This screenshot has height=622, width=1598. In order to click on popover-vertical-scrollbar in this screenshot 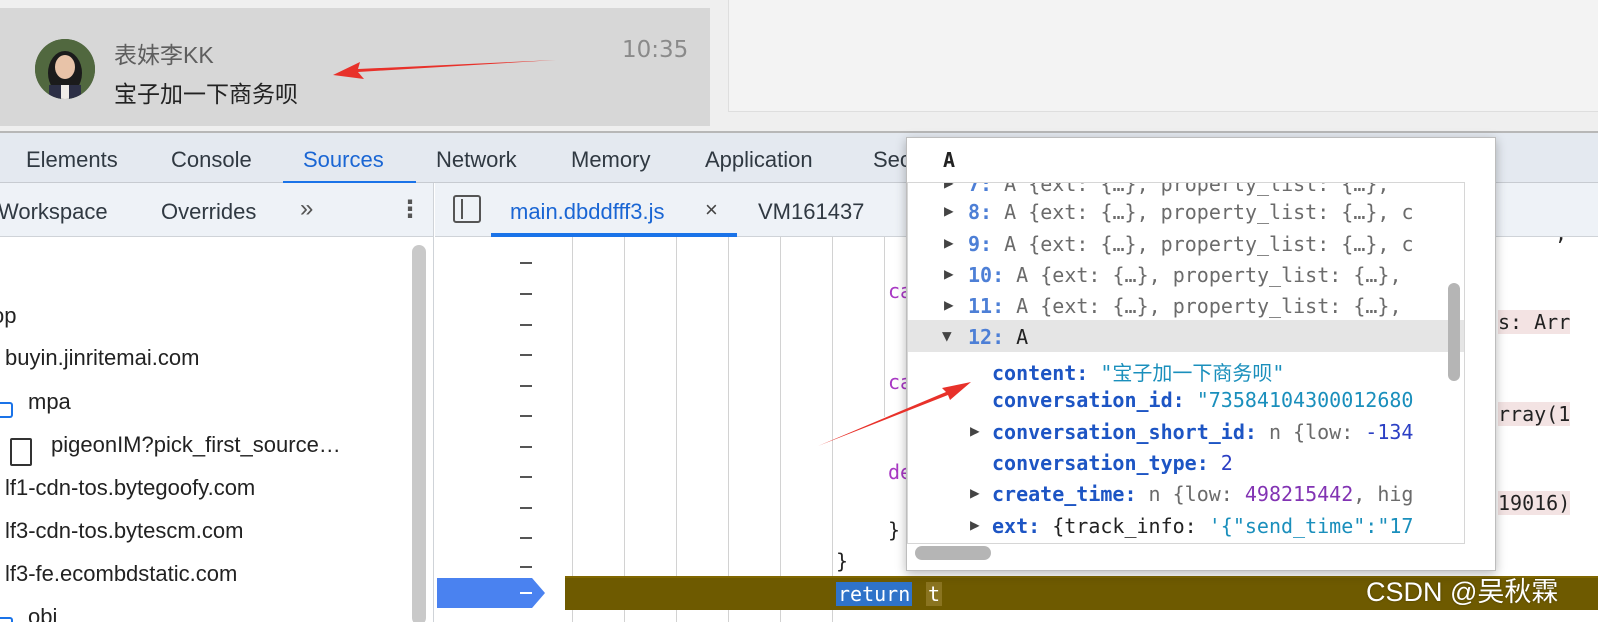, I will do `click(1454, 332)`.